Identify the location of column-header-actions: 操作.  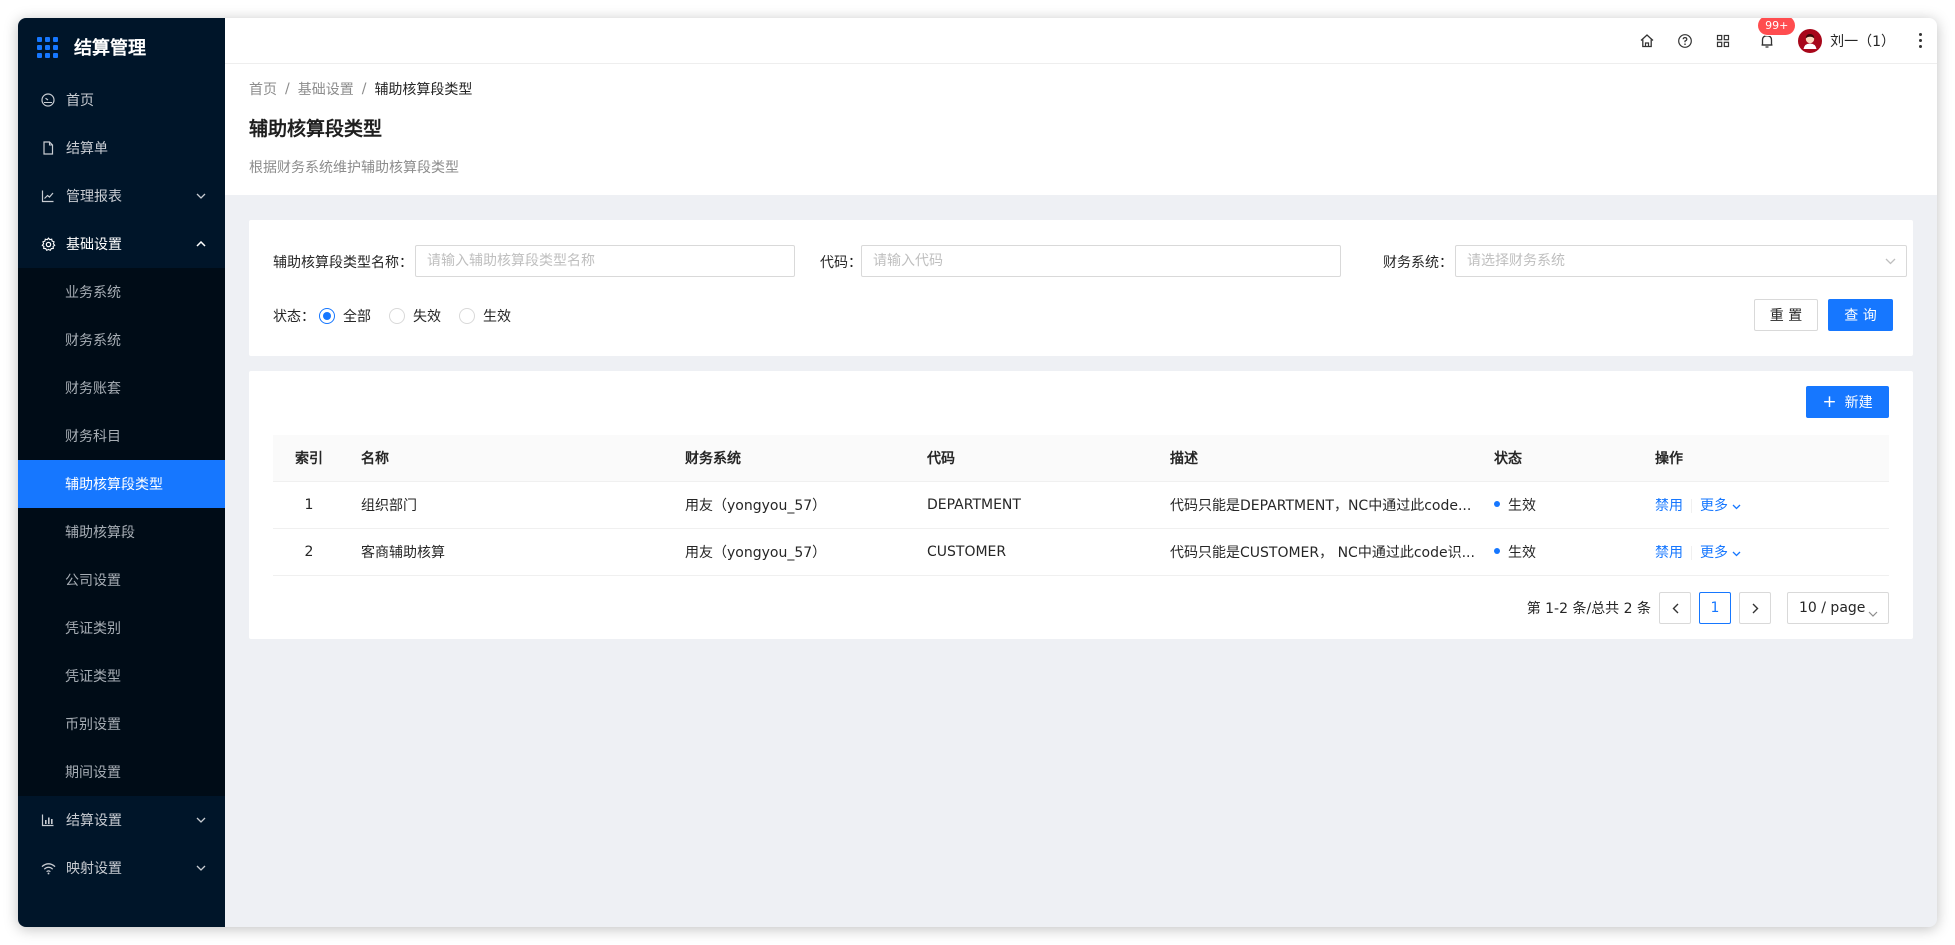
(1764, 458).